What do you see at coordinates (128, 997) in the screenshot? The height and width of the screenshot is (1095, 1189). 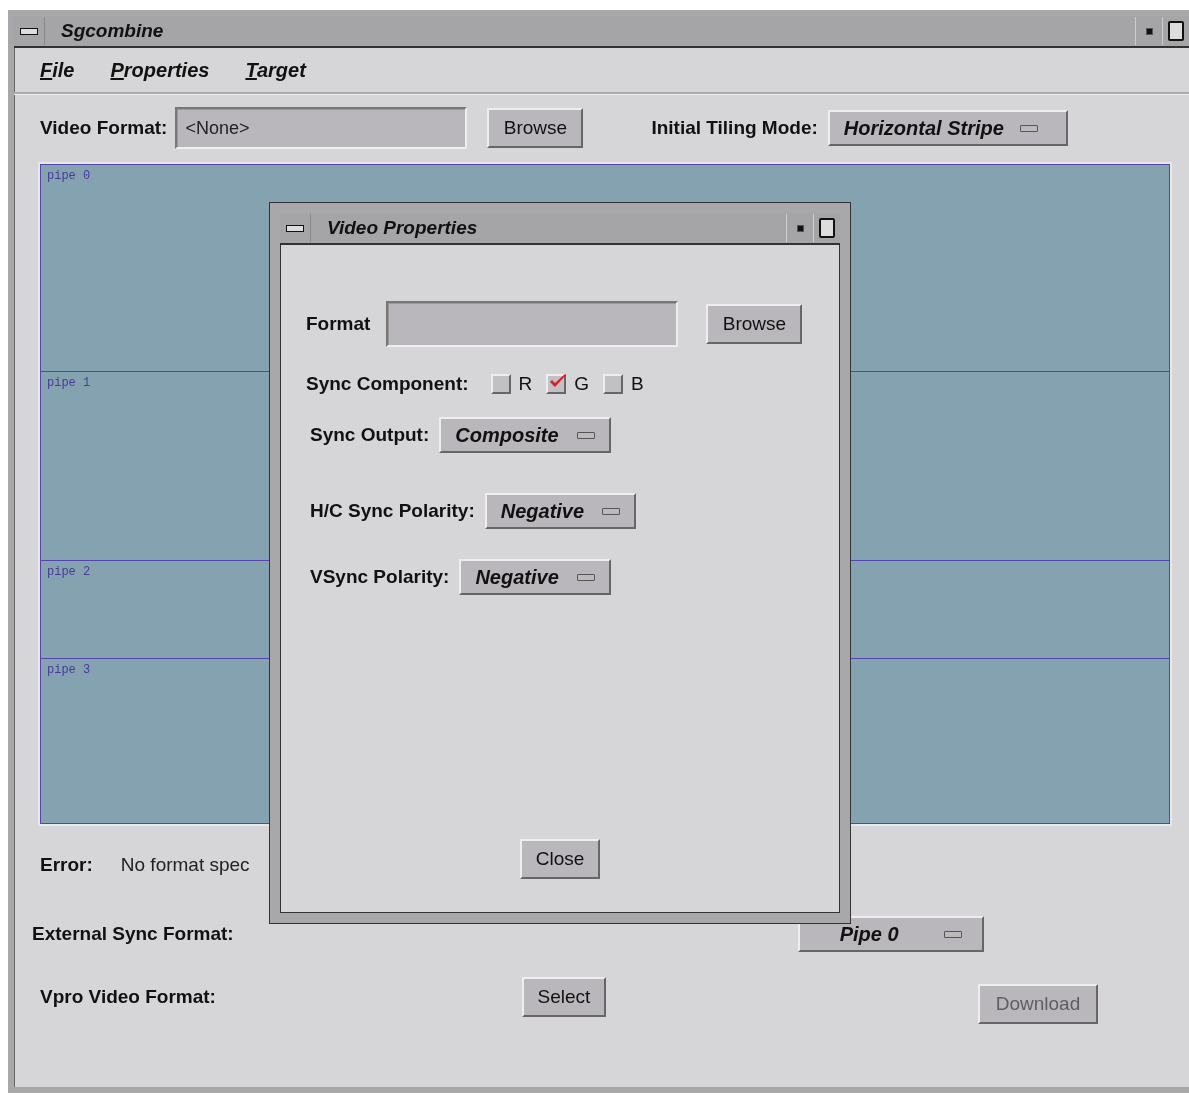 I see `field-label: Vpro Video Format:` at bounding box center [128, 997].